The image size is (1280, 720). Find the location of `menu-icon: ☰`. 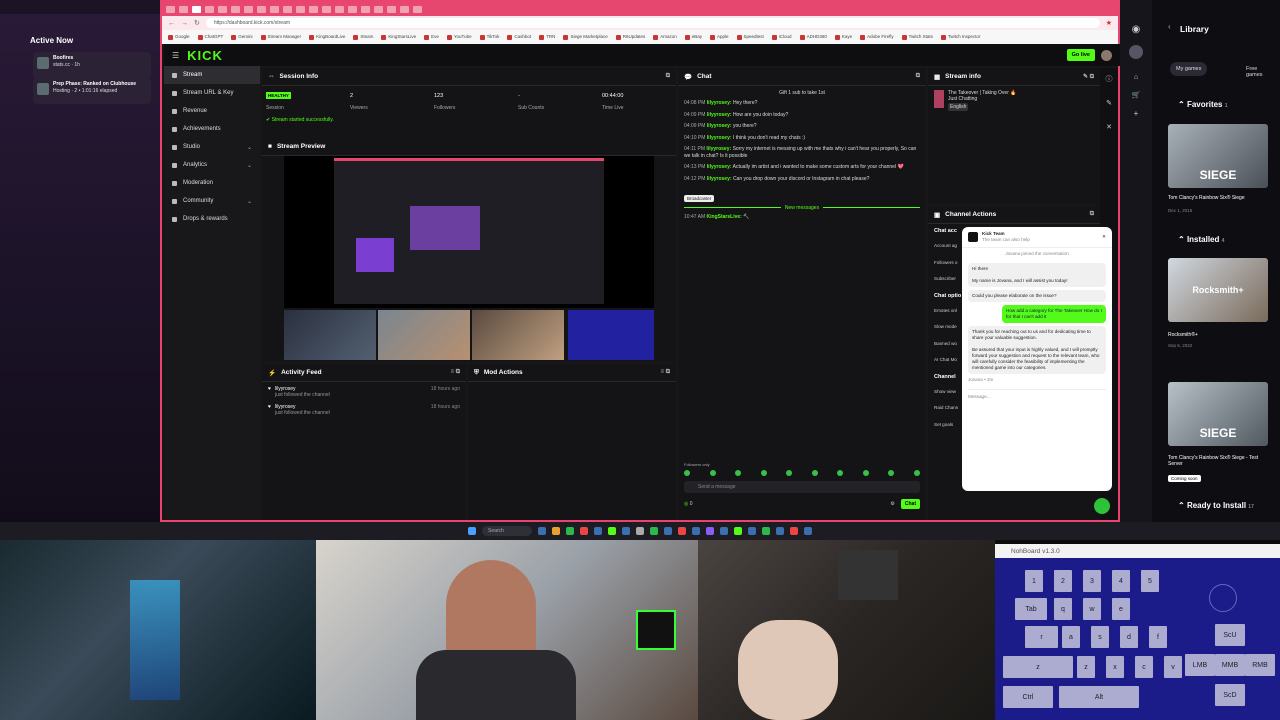

menu-icon: ☰ is located at coordinates (175, 55).